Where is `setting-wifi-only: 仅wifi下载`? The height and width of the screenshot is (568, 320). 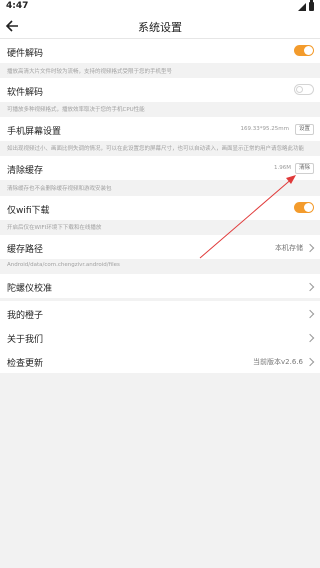
setting-wifi-only: 仅wifi下载 is located at coordinates (160, 208).